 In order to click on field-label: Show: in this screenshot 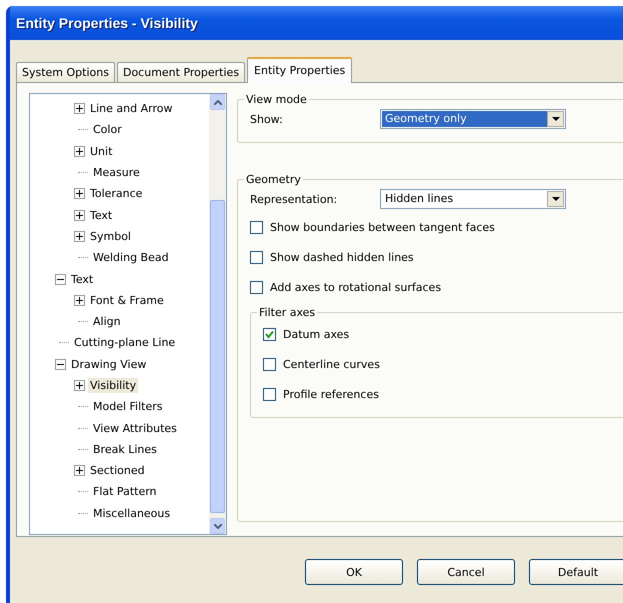, I will do `click(267, 119)`.